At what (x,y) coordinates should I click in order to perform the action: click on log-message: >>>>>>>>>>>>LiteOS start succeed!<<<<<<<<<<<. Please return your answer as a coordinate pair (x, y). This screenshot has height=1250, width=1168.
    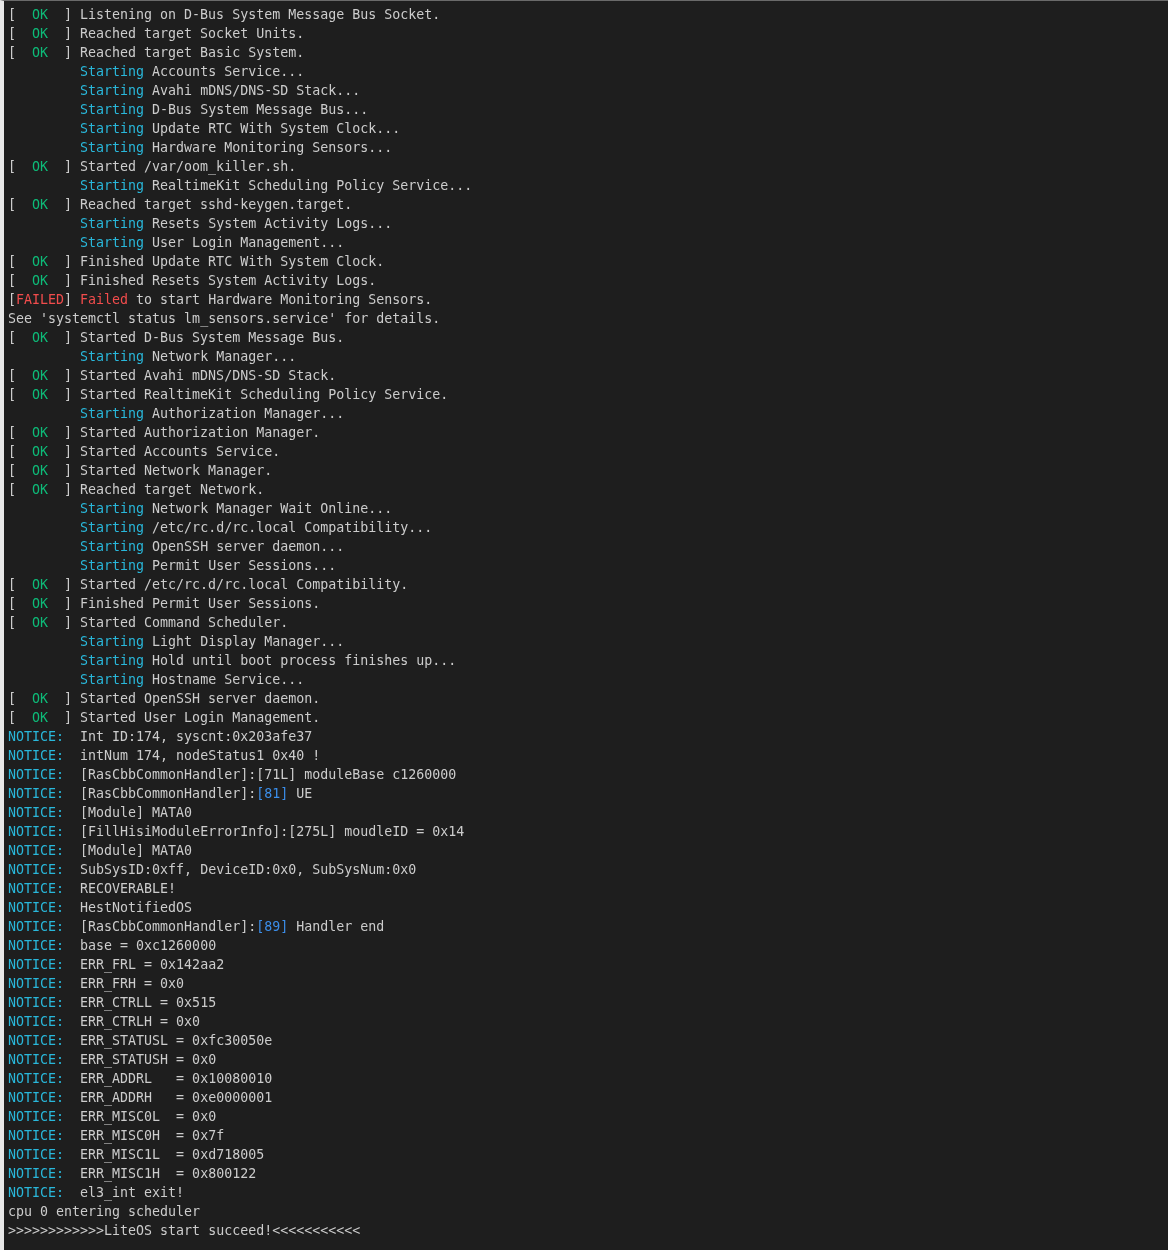
    Looking at the image, I should click on (184, 1231).